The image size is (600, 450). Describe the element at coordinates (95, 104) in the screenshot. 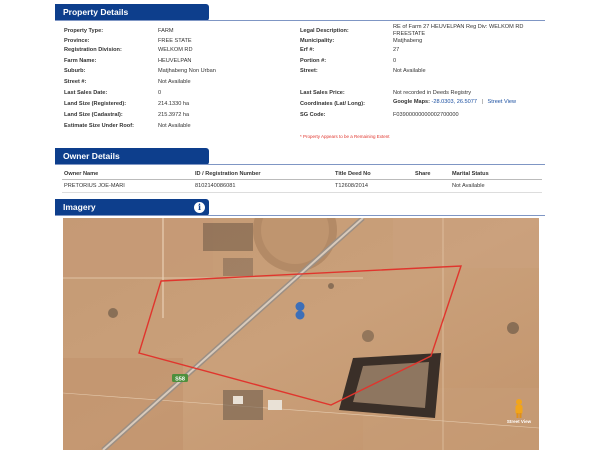

I see `land-size-registered-label: Land Size (Registered):` at that location.